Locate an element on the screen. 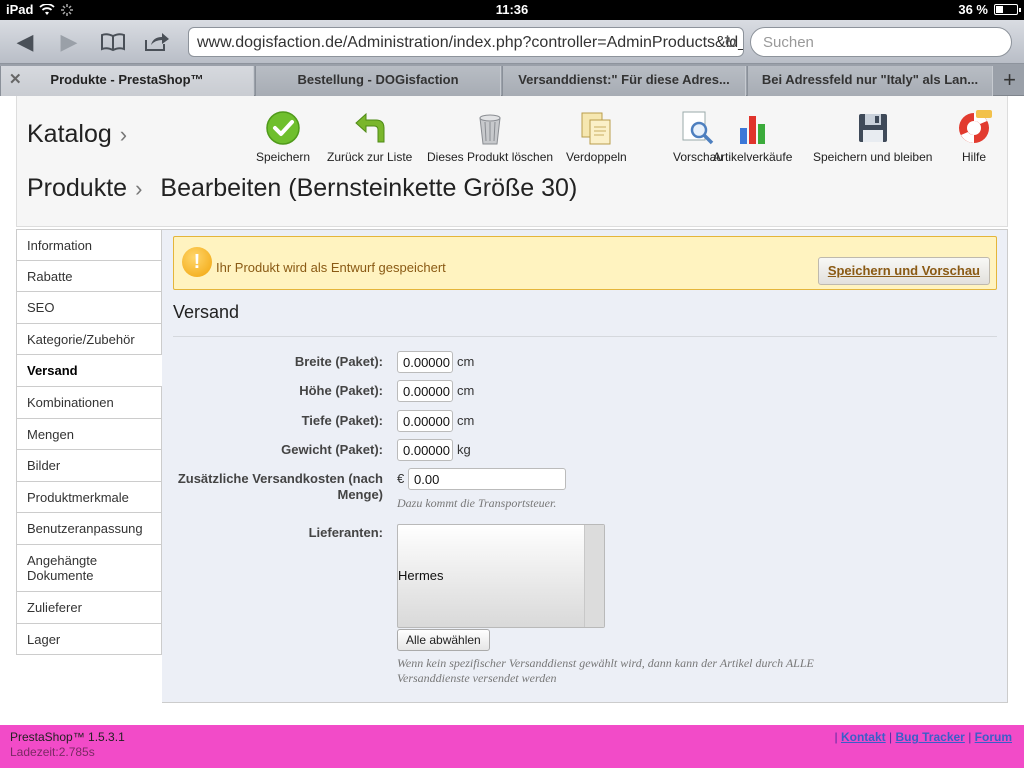 The height and width of the screenshot is (768, 1024). help-button: Hilfe is located at coordinates (974, 137).